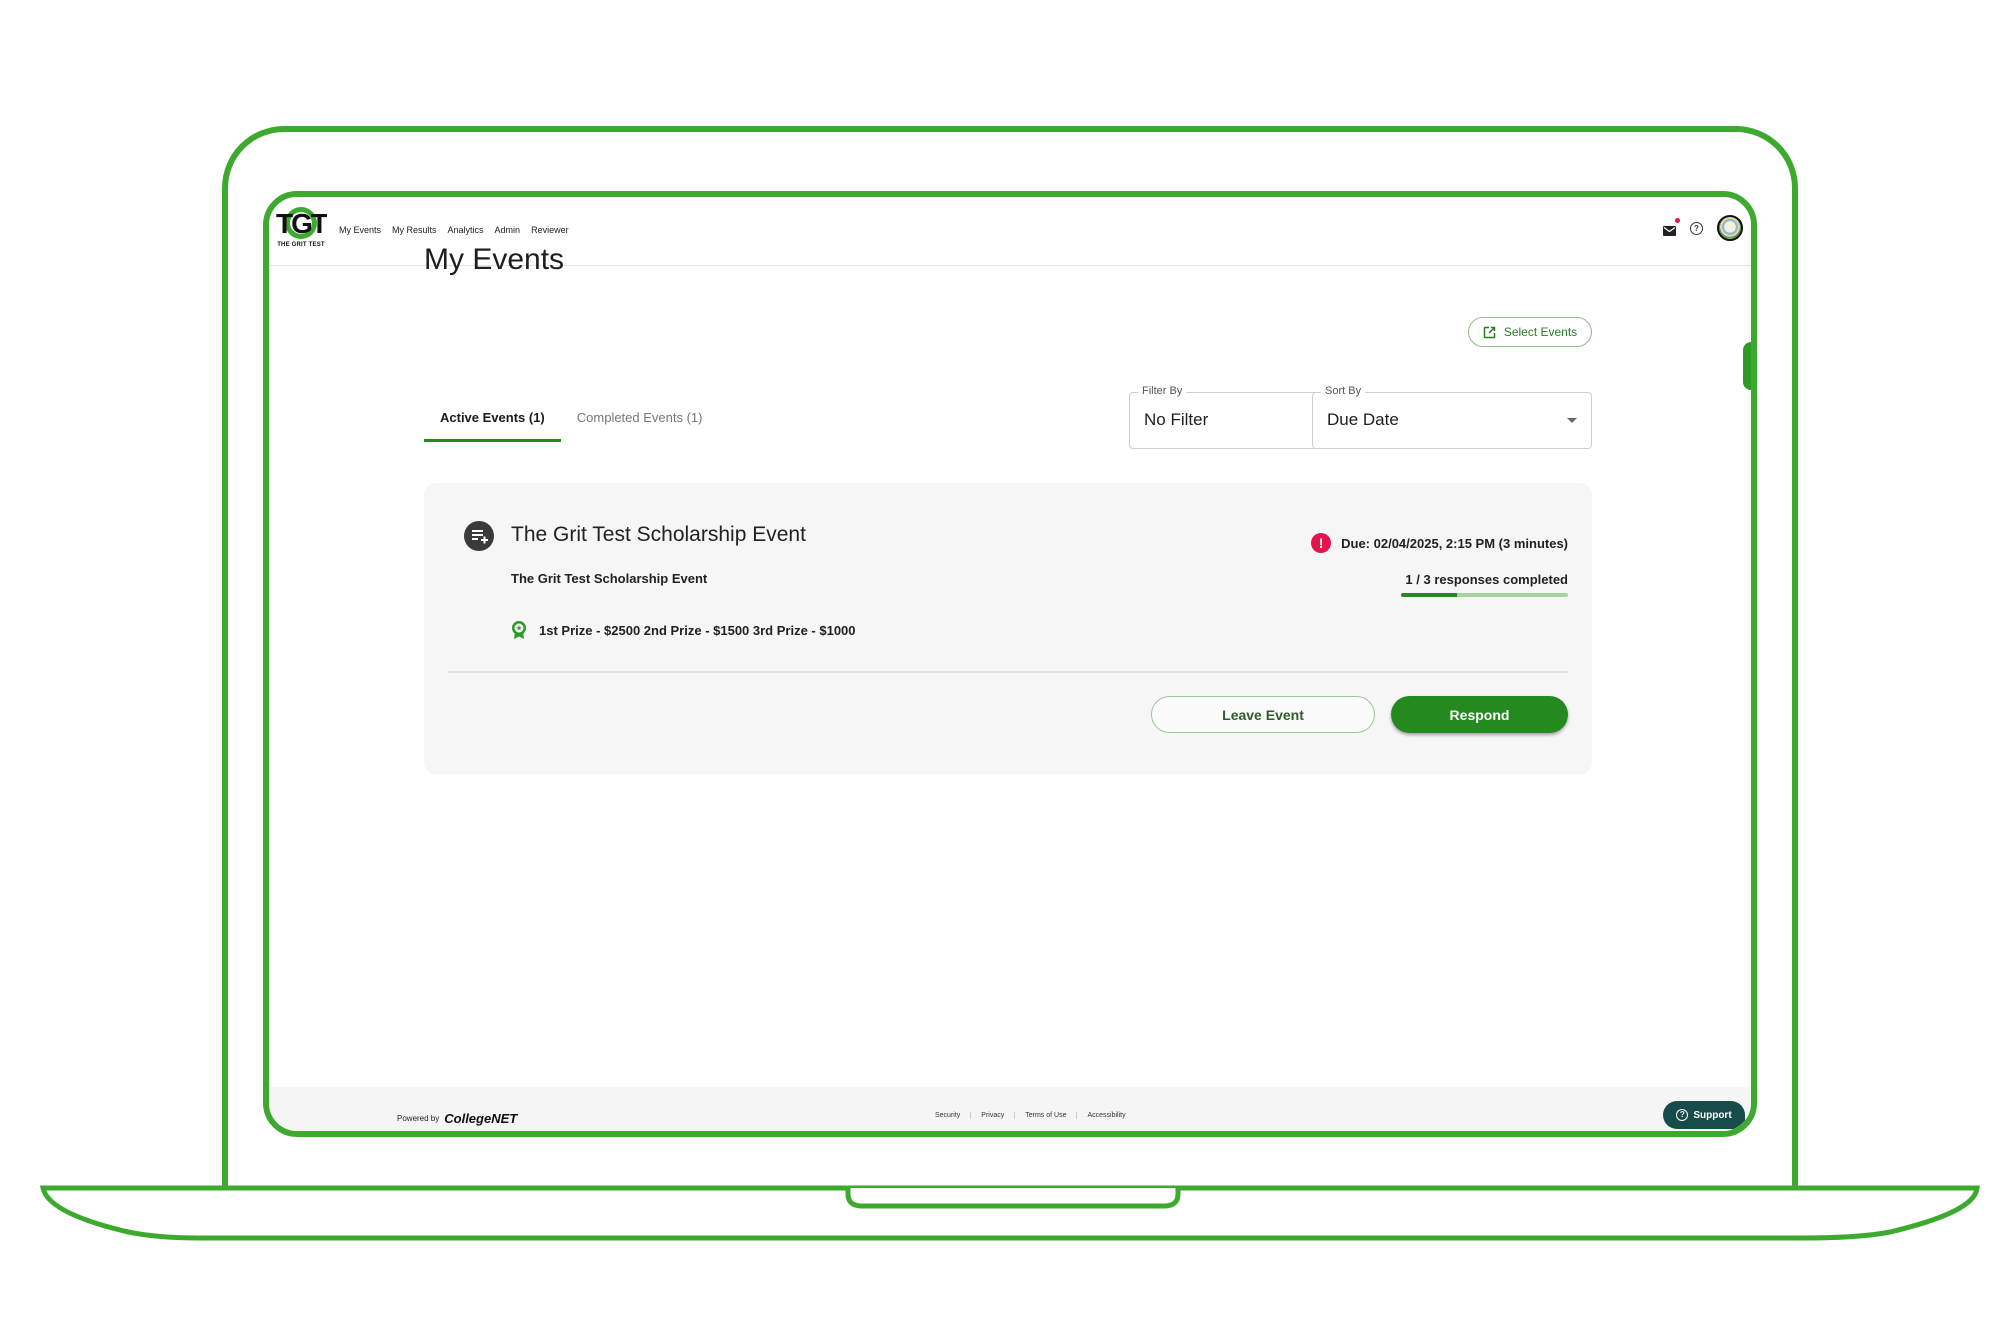  What do you see at coordinates (1429, 595) in the screenshot?
I see `responses-progress-fill` at bounding box center [1429, 595].